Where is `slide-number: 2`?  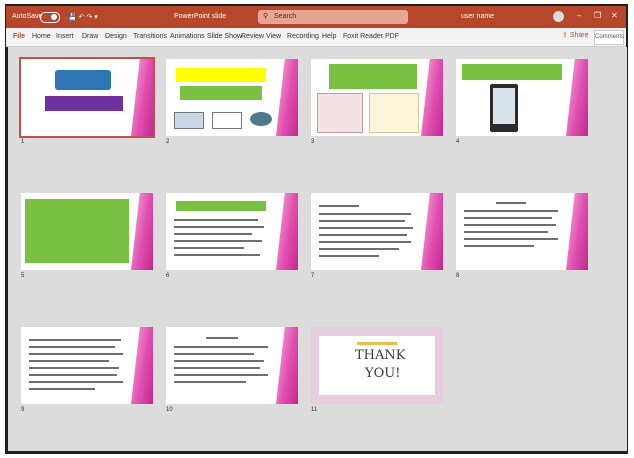
slide-number: 2 is located at coordinates (168, 142).